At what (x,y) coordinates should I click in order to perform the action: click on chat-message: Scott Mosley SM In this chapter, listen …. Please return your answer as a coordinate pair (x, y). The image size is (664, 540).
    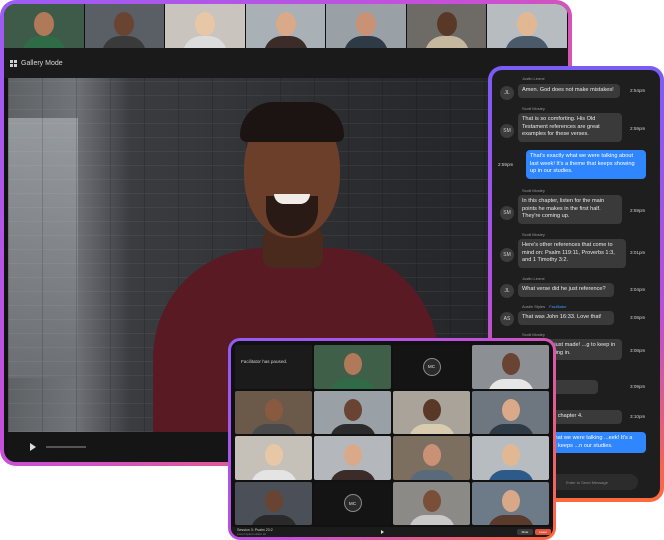
    Looking at the image, I should click on (576, 208).